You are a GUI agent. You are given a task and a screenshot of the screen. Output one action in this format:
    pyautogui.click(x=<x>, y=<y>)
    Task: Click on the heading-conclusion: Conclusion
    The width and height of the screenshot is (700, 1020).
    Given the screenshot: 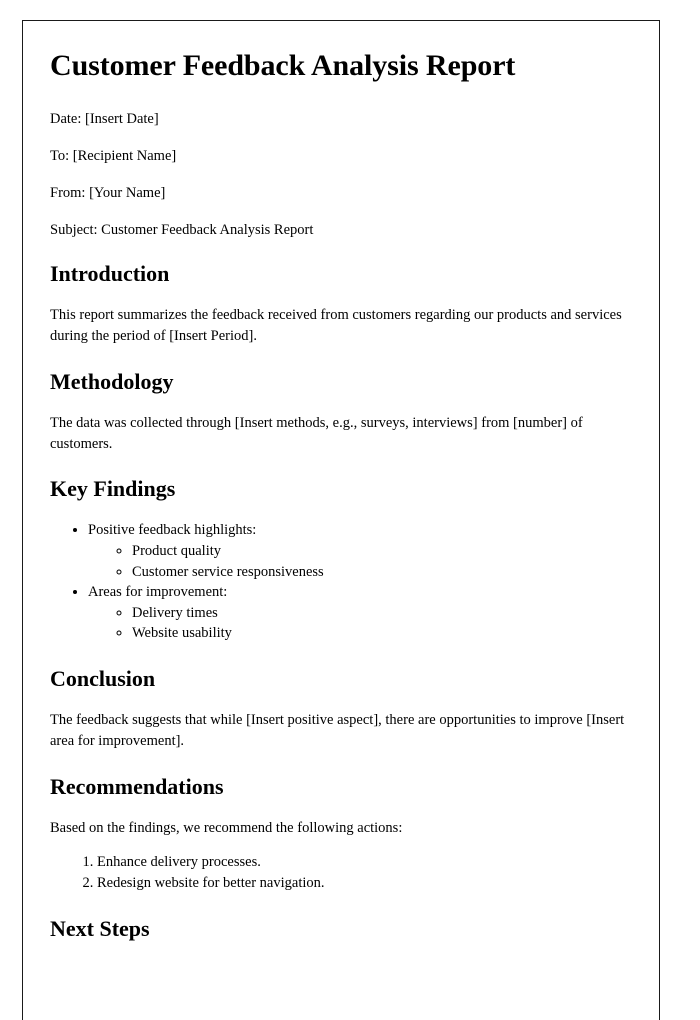 What is the action you would take?
    pyautogui.click(x=103, y=678)
    